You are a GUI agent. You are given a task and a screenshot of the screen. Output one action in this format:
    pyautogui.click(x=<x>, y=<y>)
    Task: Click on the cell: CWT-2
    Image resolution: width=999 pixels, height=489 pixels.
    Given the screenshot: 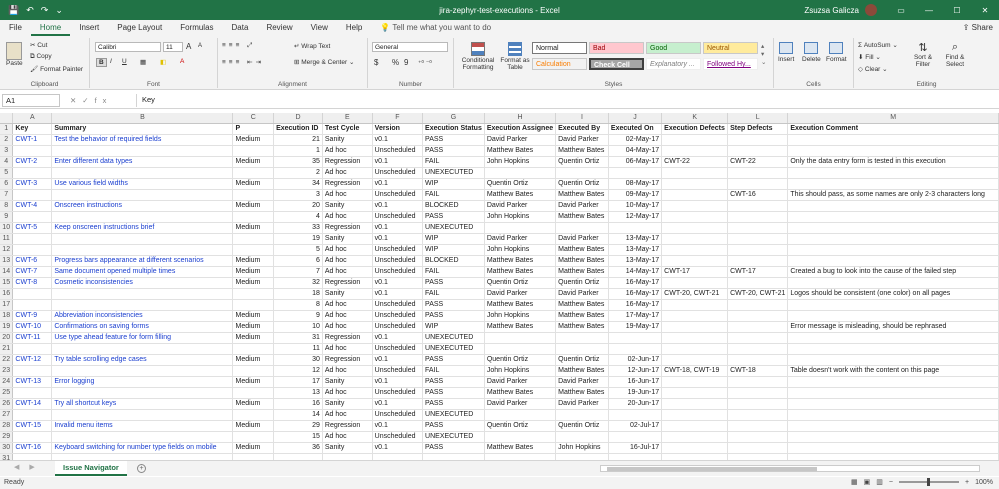 What is the action you would take?
    pyautogui.click(x=32, y=162)
    